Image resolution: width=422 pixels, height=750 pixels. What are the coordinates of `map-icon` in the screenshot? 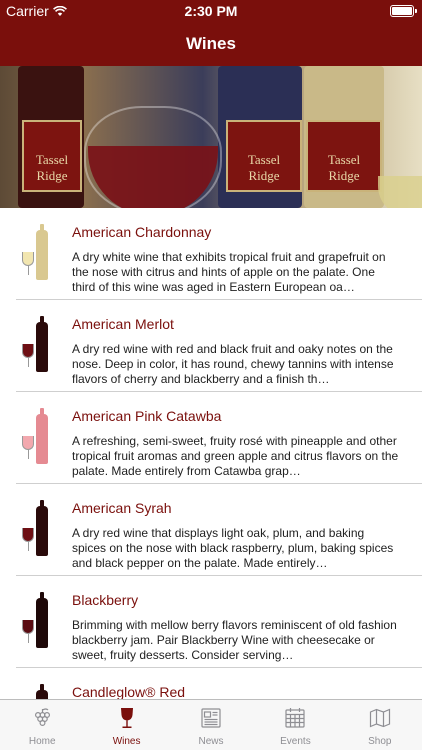 It's located at (379, 718).